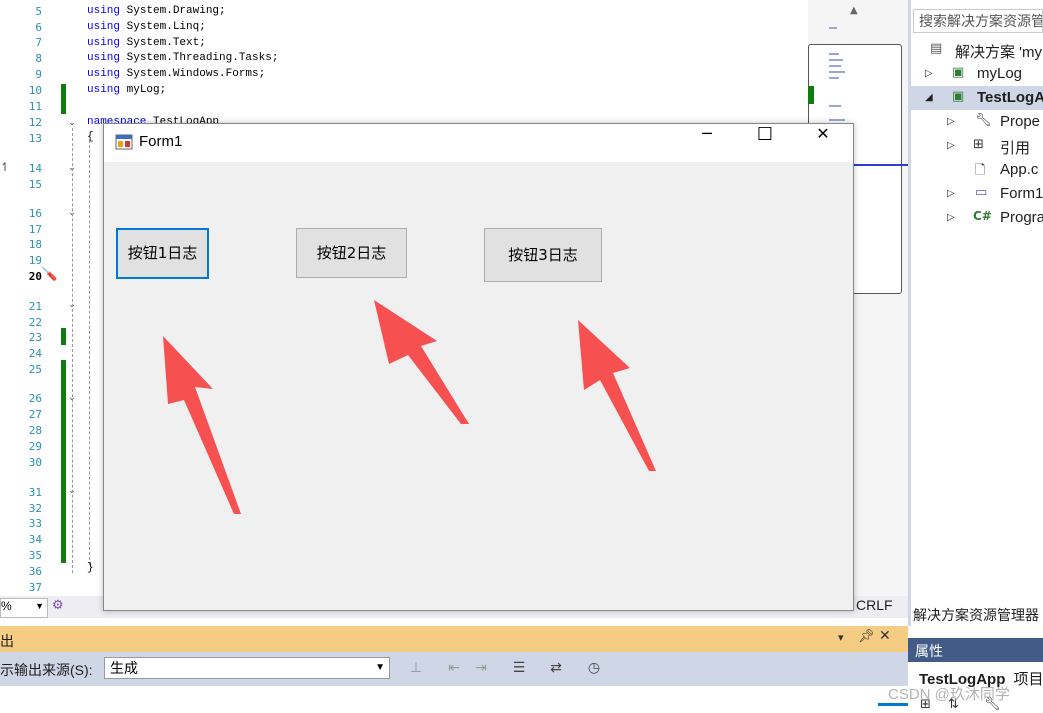 The height and width of the screenshot is (713, 1043). Describe the element at coordinates (35, 414) in the screenshot. I see `line-number: 27` at that location.